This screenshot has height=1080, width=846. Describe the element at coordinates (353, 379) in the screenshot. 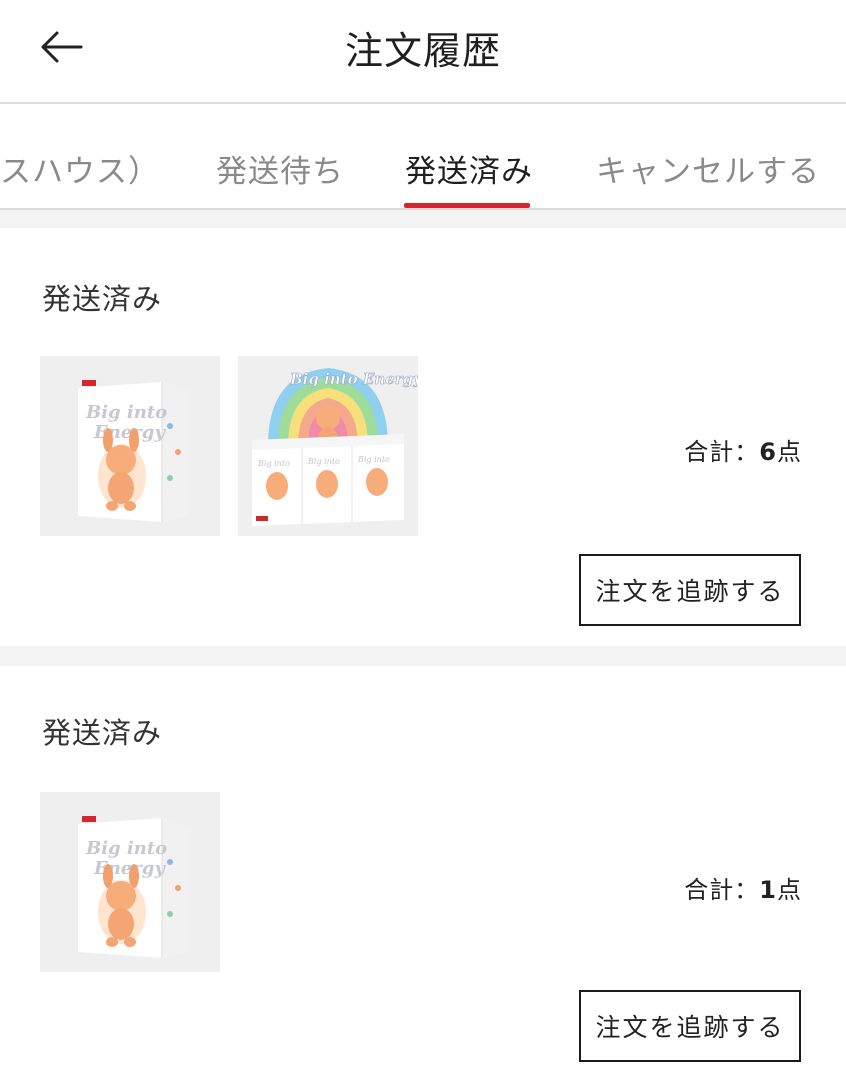

I see `svg-text: Big into Energy` at that location.